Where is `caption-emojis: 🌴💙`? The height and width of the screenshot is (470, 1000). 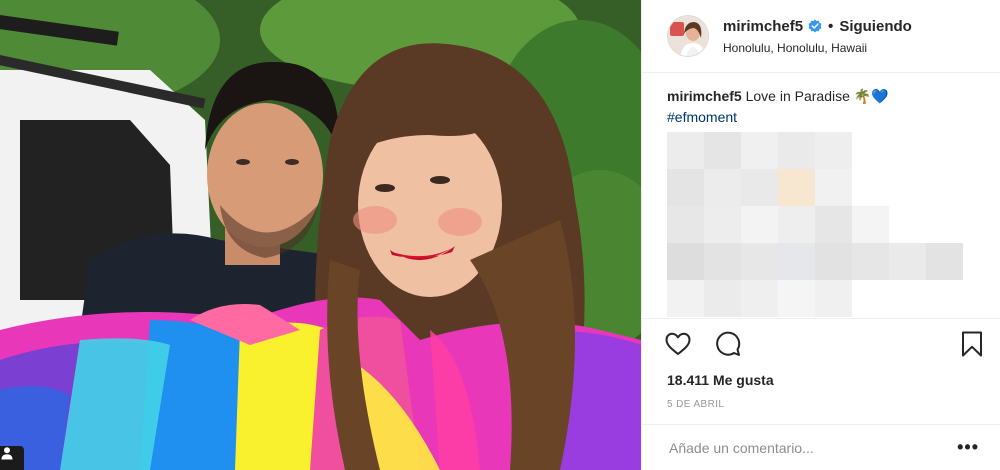
caption-emojis: 🌴💙 is located at coordinates (871, 97).